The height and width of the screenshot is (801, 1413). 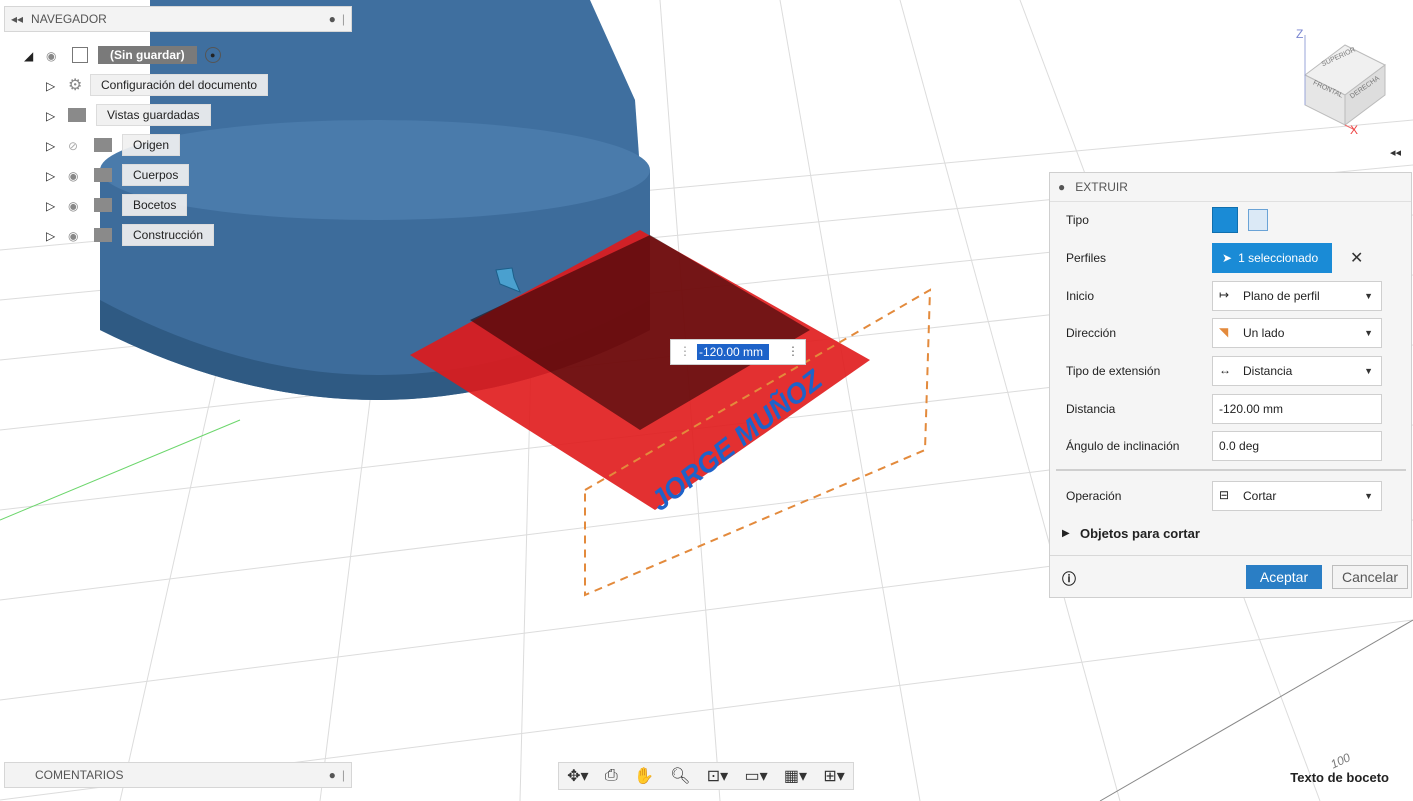 I want to click on operation-dropdown: ⊟ Cortar ▼, so click(x=1297, y=496).